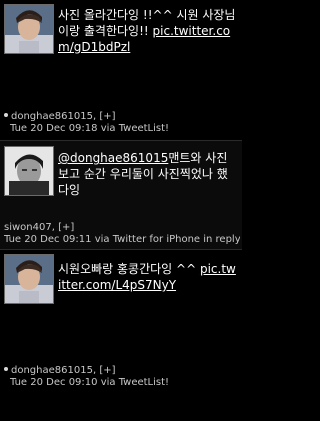  What do you see at coordinates (28, 227) in the screenshot?
I see `tweet-author: siwon407` at bounding box center [28, 227].